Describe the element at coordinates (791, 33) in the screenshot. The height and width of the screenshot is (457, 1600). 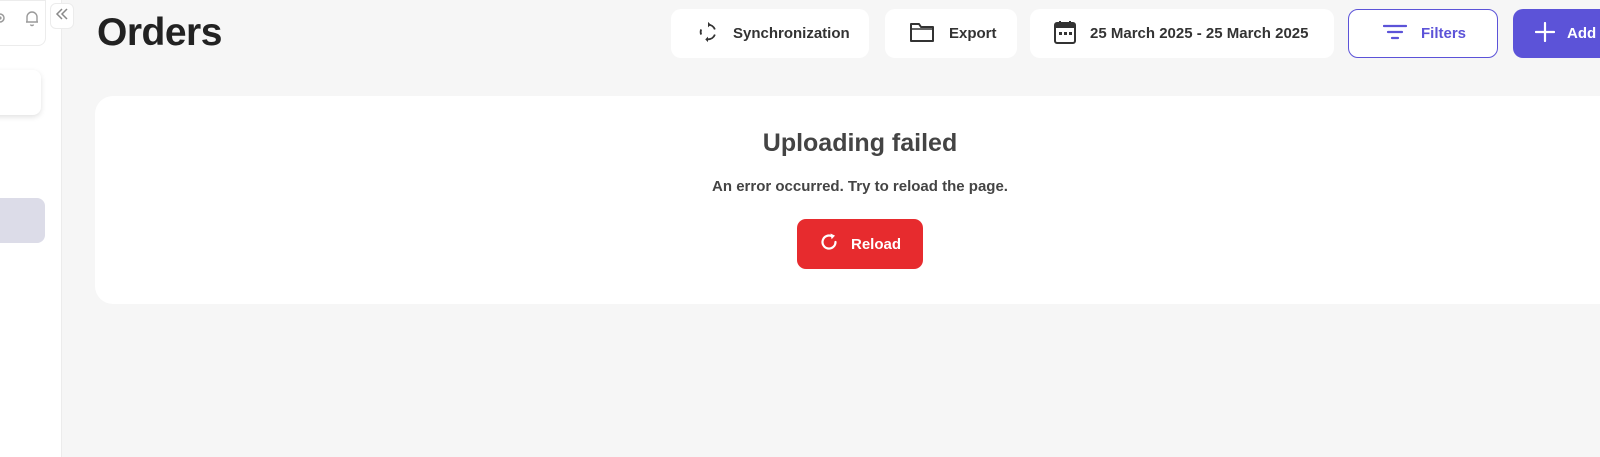
I see `synchronization-label: Synchronization` at that location.